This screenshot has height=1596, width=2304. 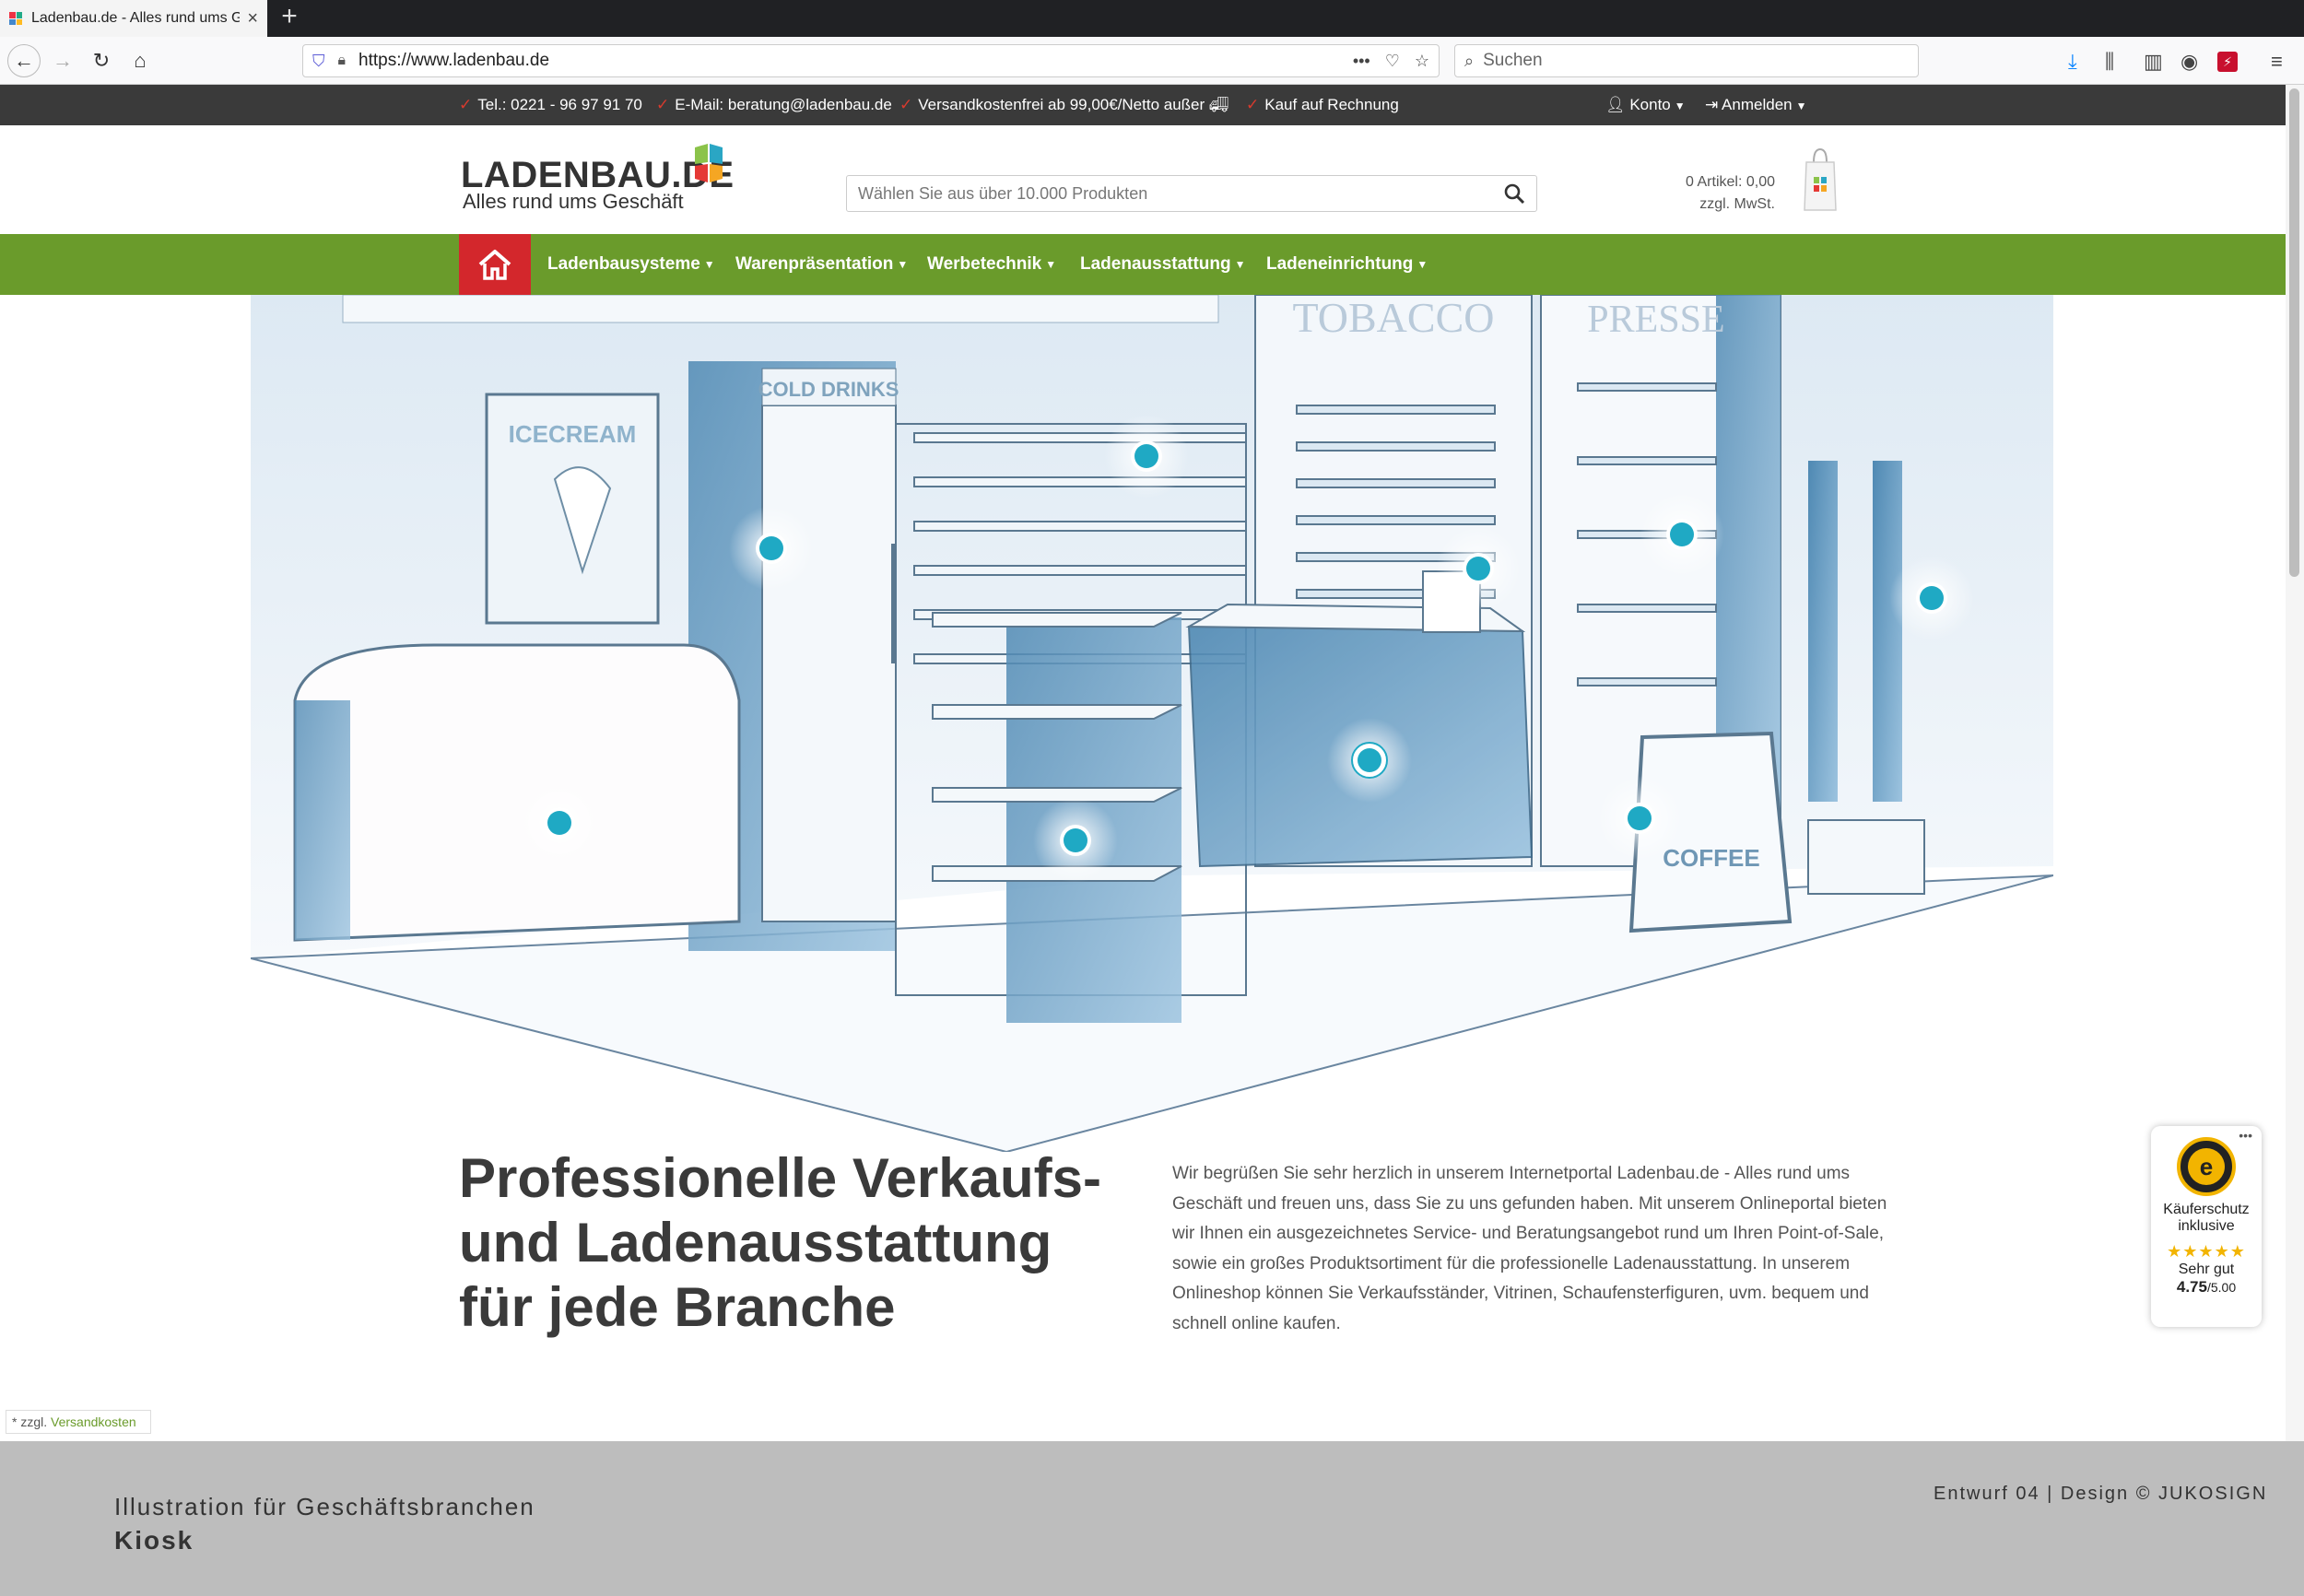 I want to click on nav-label: Ladenausstattung, so click(x=1155, y=264).